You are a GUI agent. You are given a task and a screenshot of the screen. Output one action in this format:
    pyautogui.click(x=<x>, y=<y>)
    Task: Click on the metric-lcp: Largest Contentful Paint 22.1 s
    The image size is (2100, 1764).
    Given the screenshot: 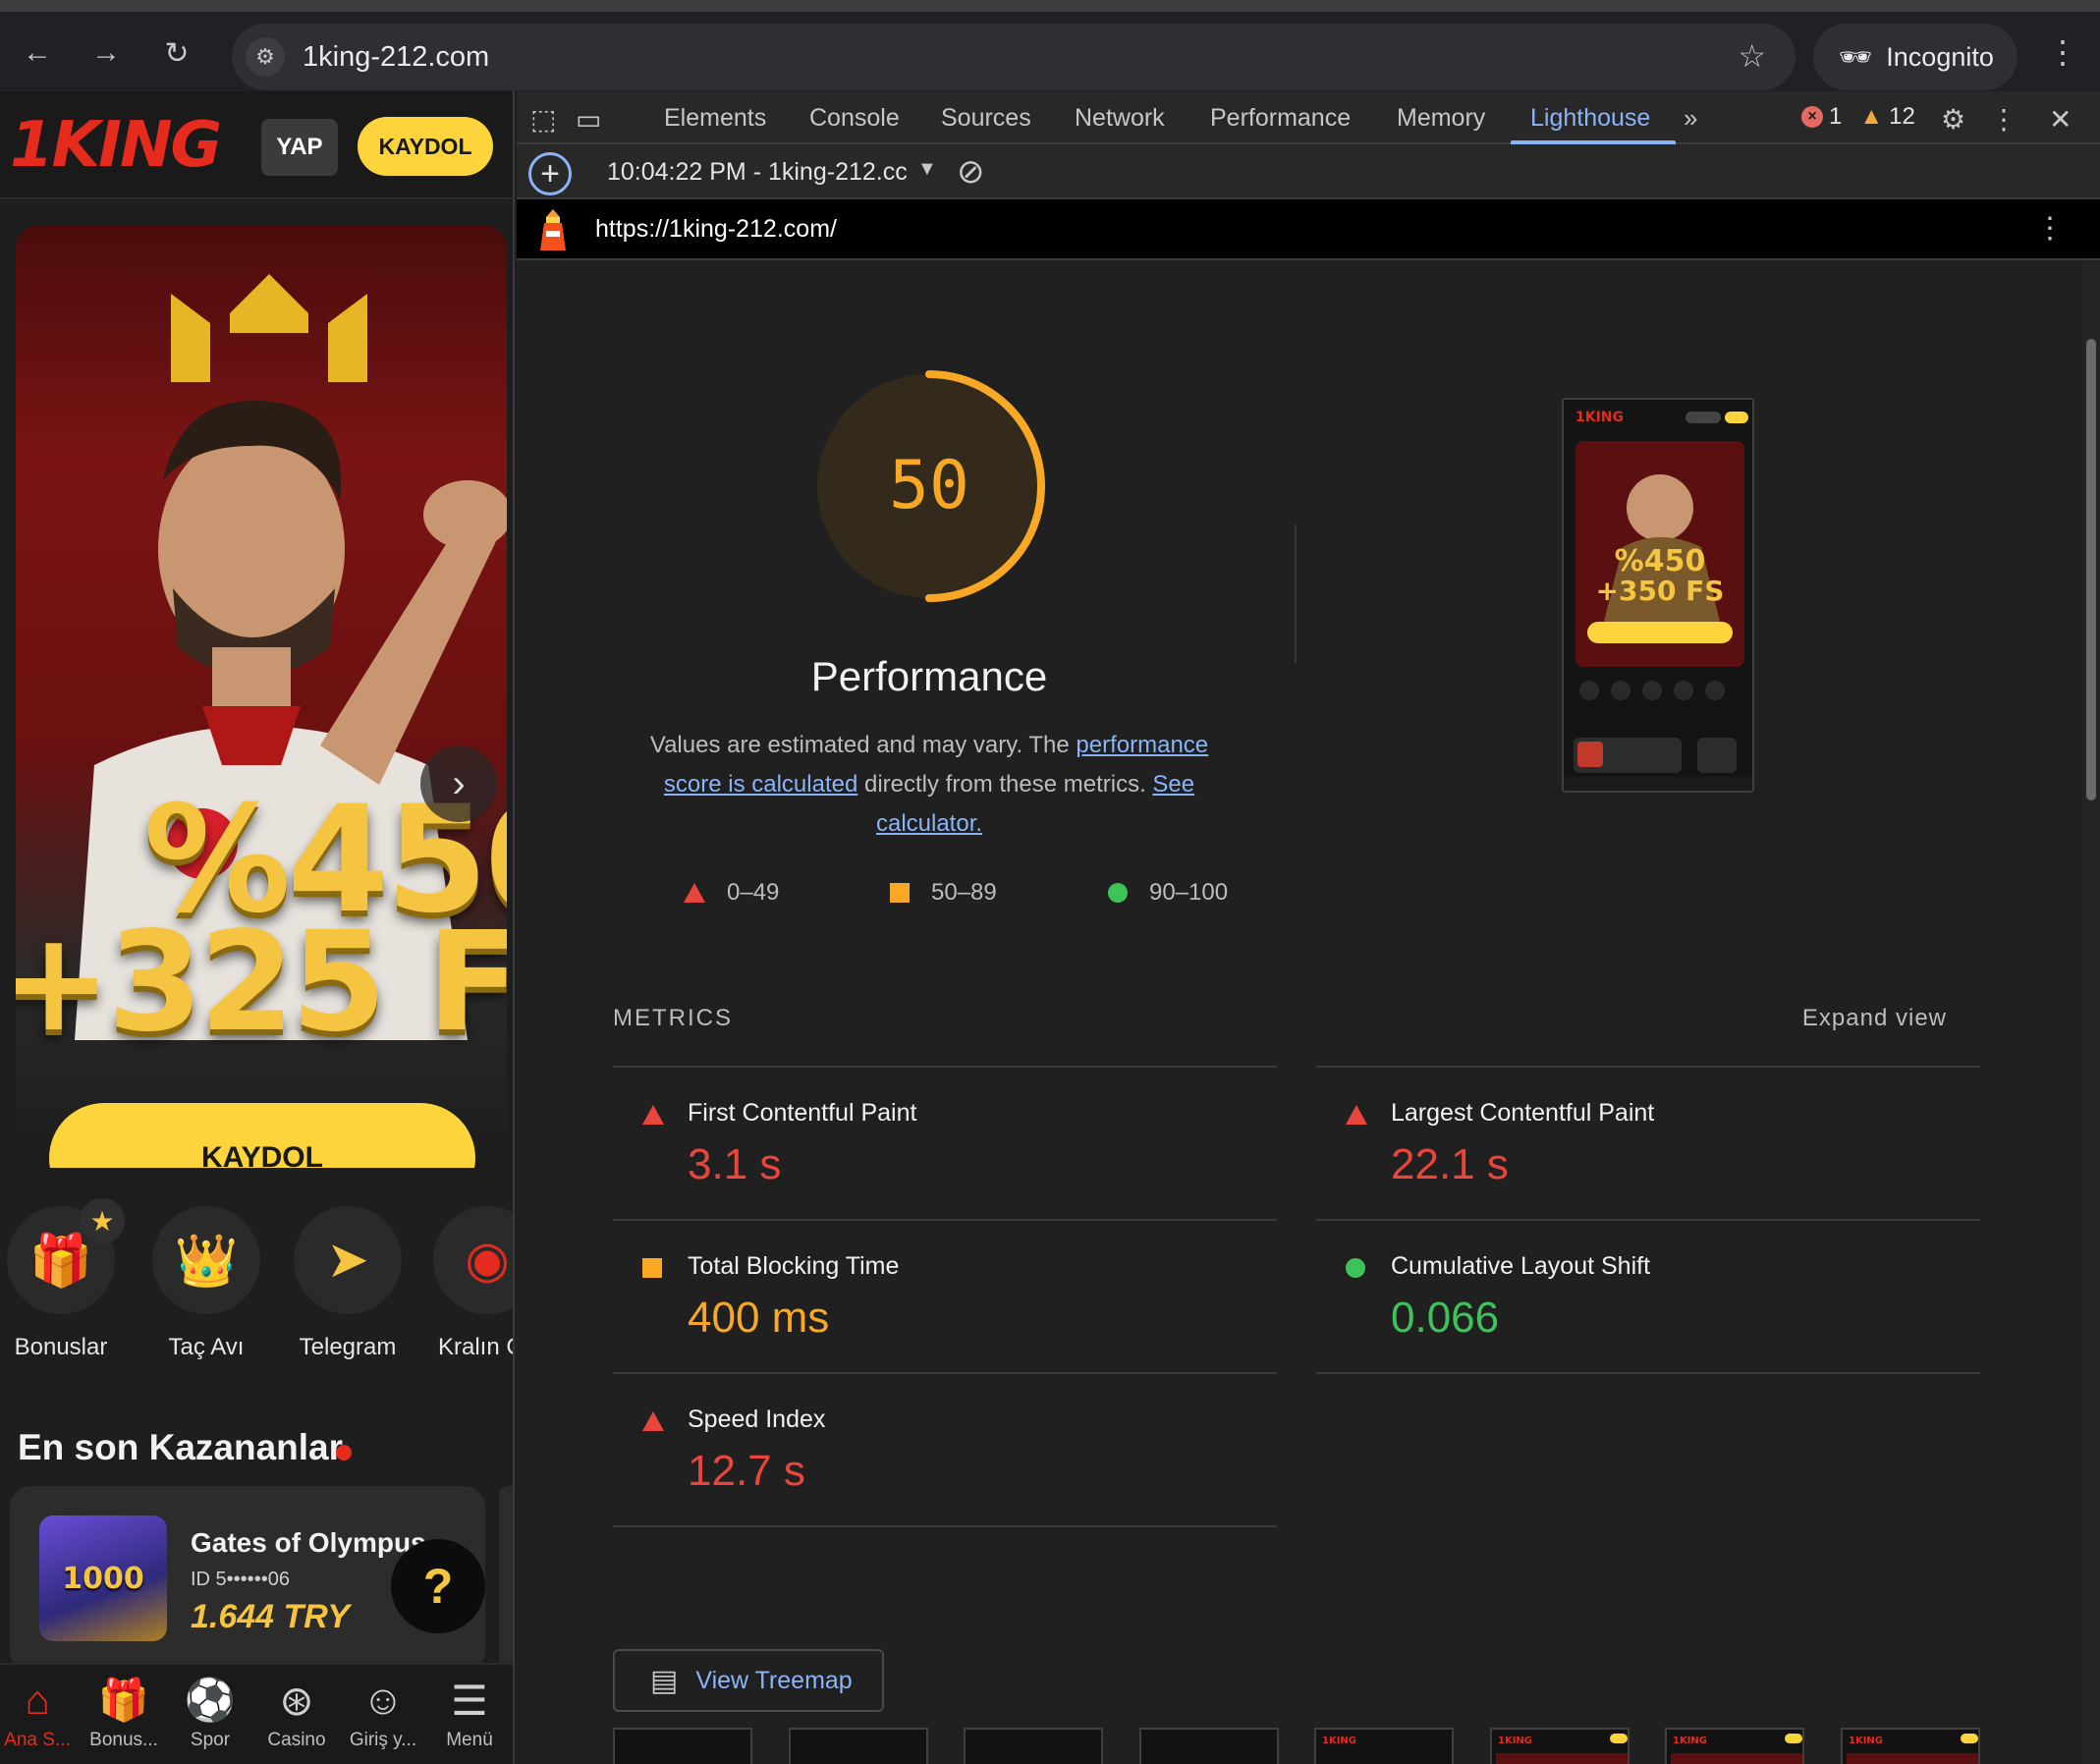 What is the action you would take?
    pyautogui.click(x=1648, y=1142)
    